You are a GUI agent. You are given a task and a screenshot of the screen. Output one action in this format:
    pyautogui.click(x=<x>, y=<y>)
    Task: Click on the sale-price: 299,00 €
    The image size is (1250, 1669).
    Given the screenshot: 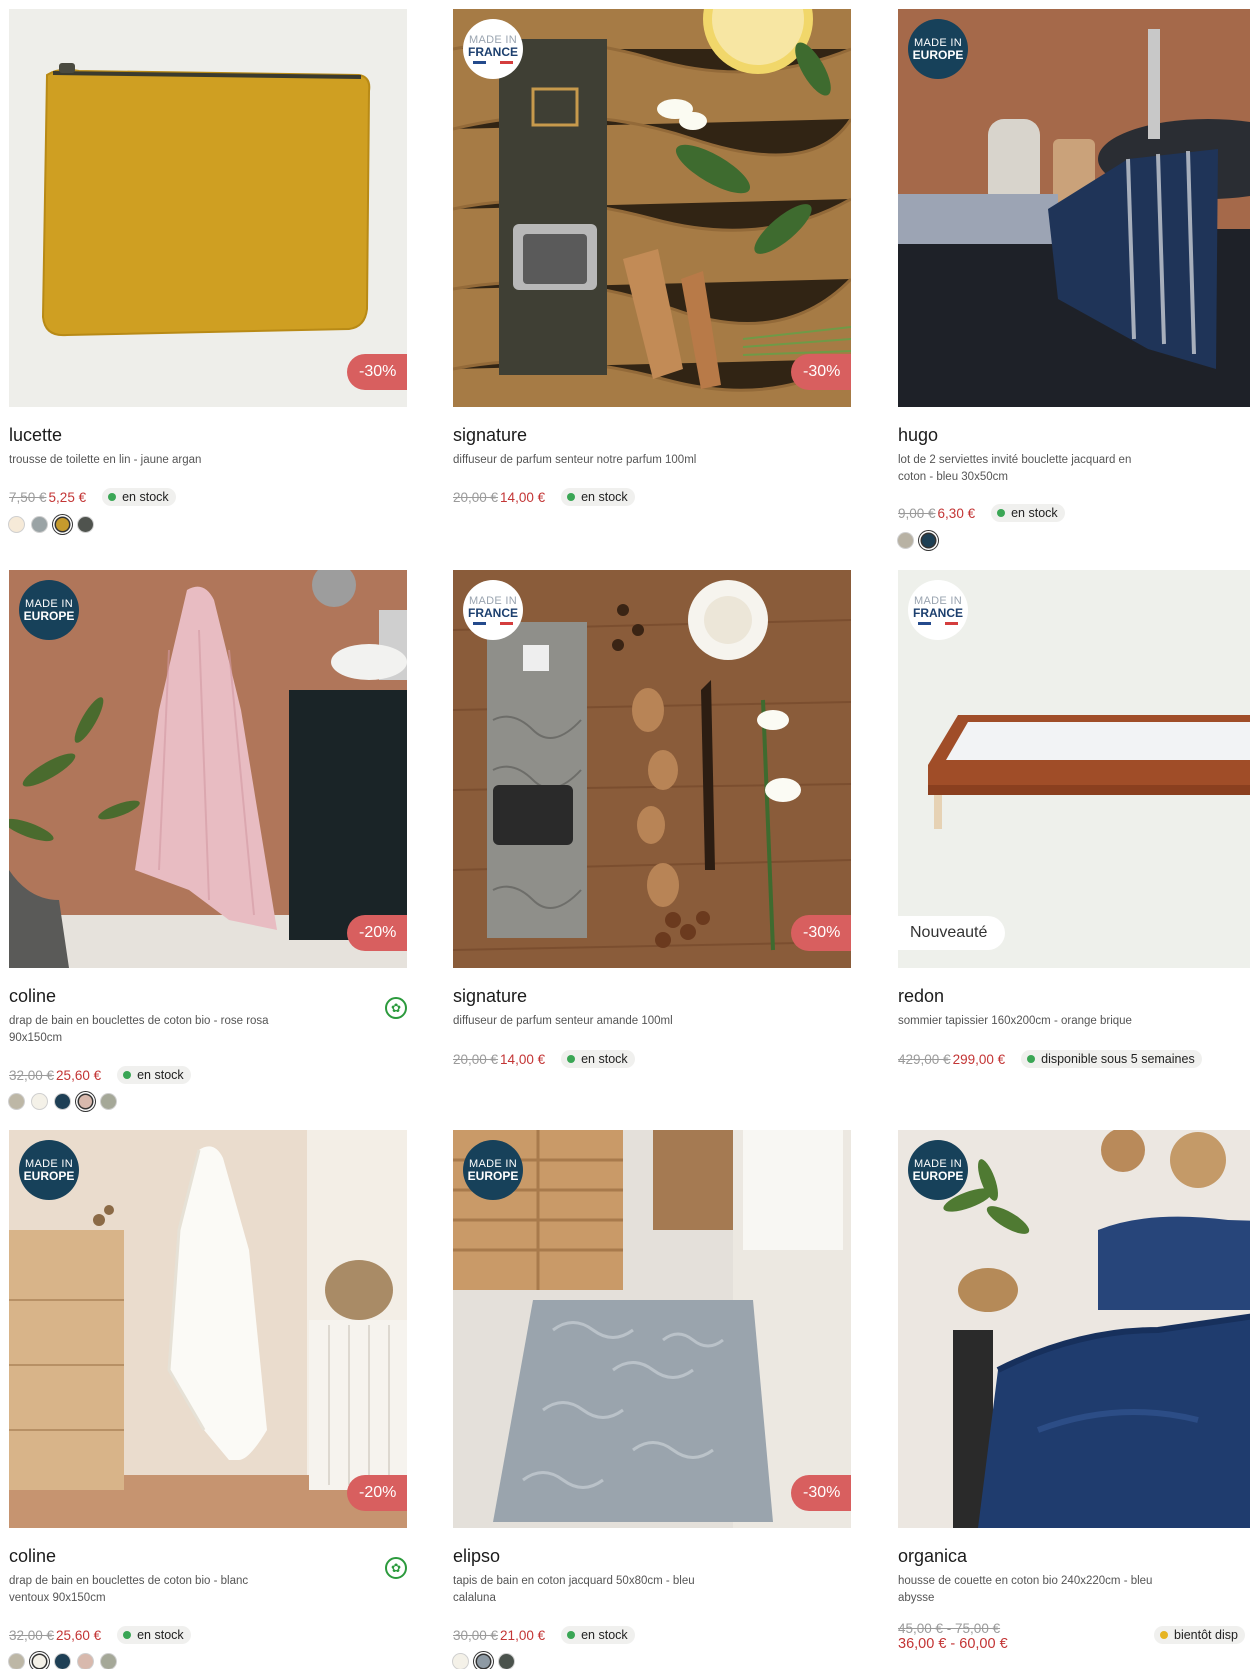 What is the action you would take?
    pyautogui.click(x=979, y=1059)
    